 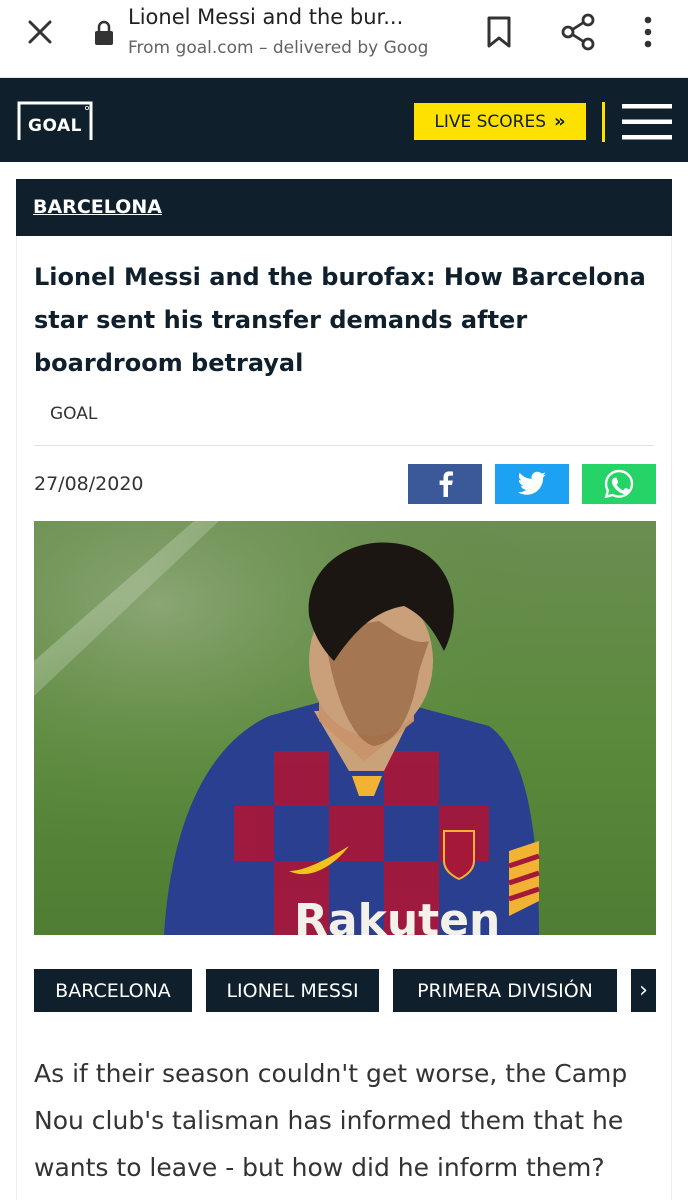 I want to click on twitter-icon, so click(x=531, y=483).